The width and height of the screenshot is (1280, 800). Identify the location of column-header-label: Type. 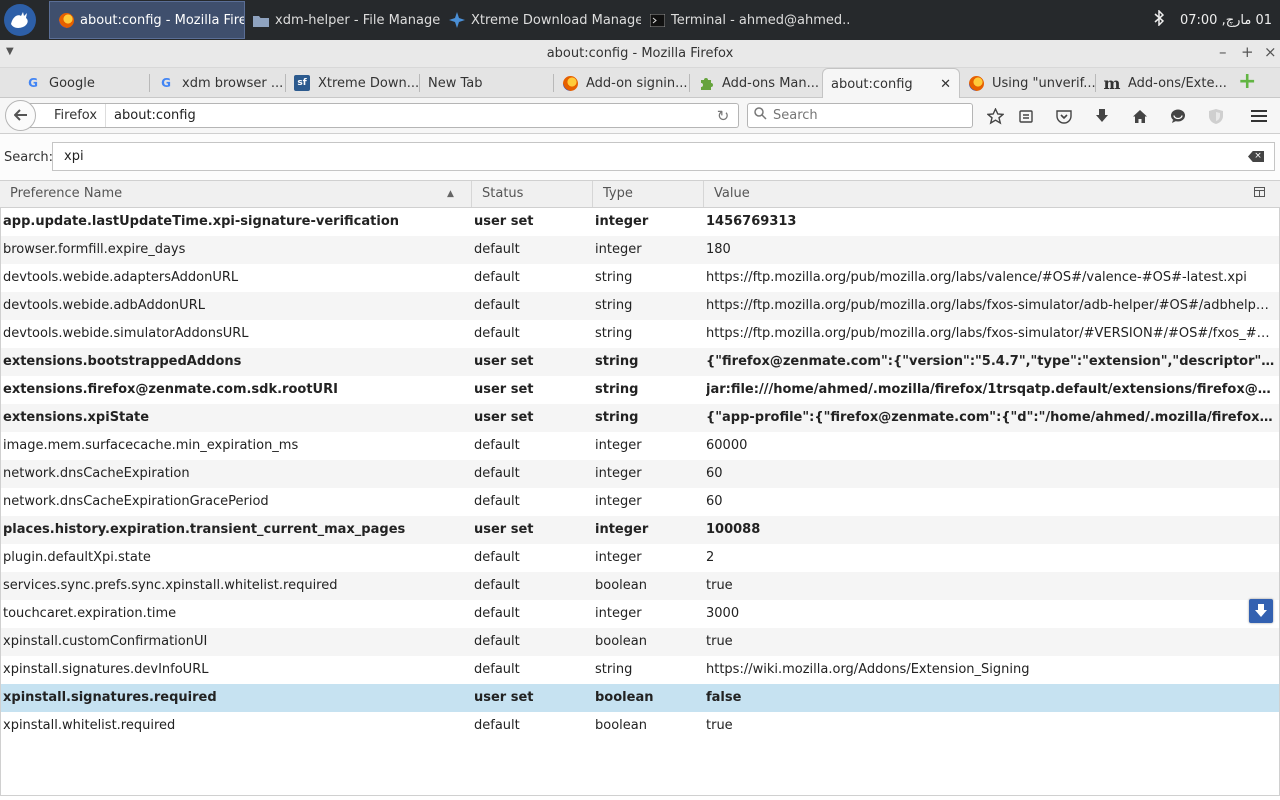
(618, 193).